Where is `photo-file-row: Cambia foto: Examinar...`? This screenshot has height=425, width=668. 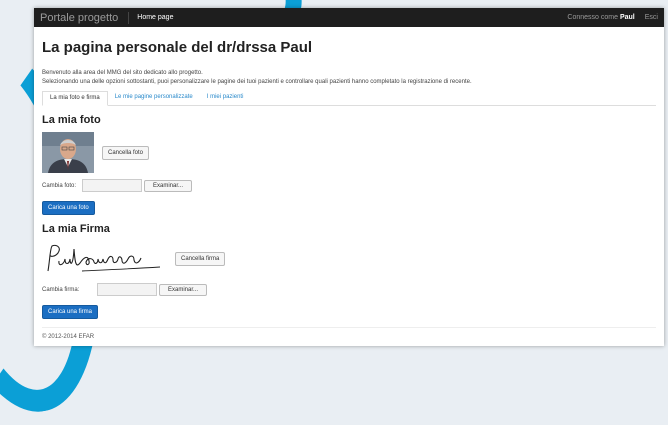
photo-file-row: Cambia foto: Examinar... is located at coordinates (349, 185).